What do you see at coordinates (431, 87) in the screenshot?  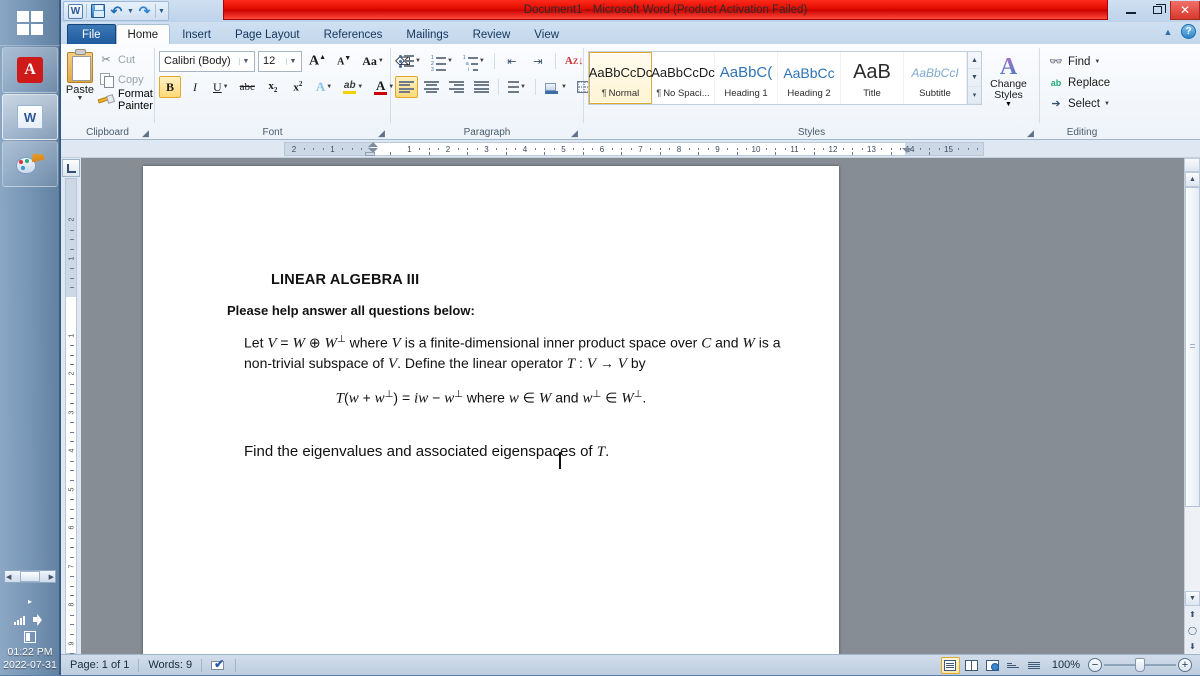 I see `align-center-button` at bounding box center [431, 87].